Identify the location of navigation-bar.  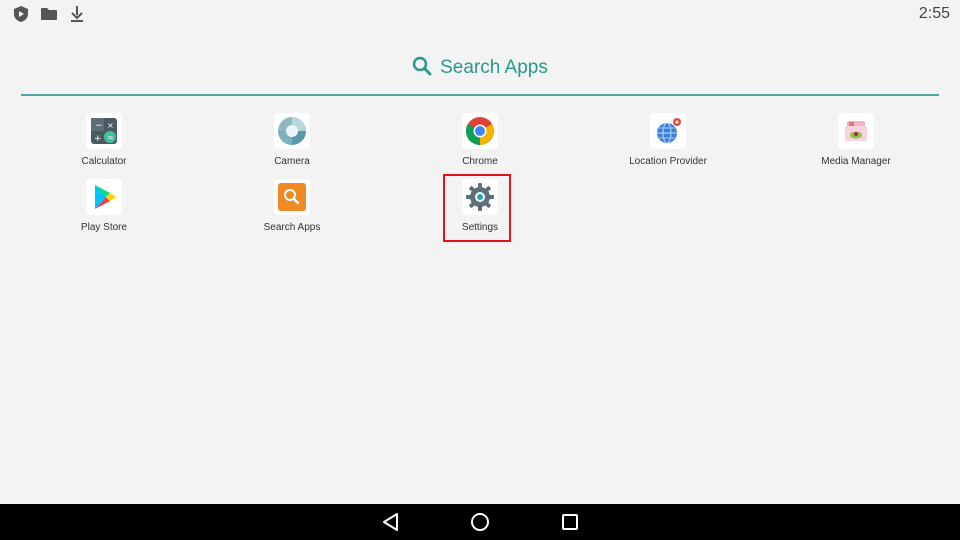
(480, 522).